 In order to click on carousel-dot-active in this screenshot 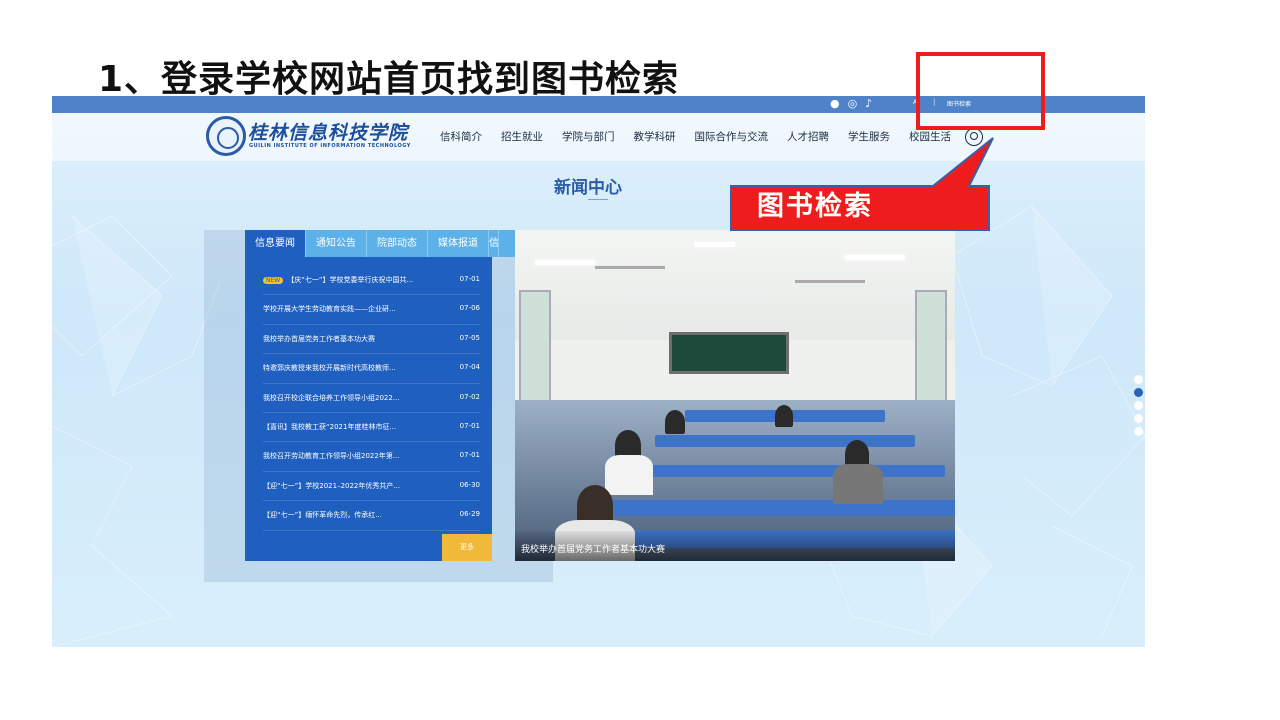, I will do `click(1138, 392)`.